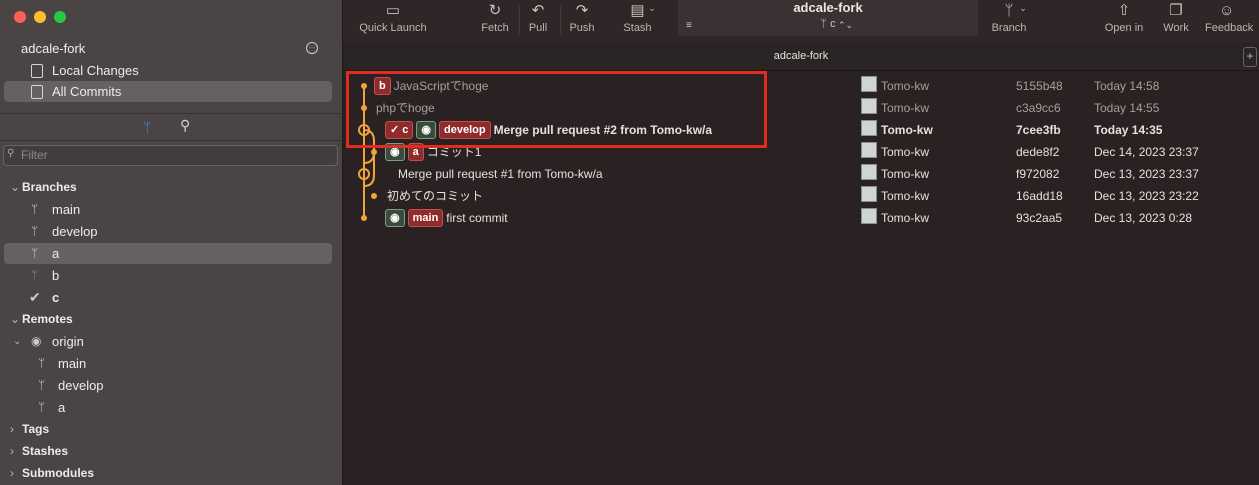 This screenshot has height=485, width=1259. What do you see at coordinates (1127, 108) in the screenshot?
I see `commit-date: Today 14:55` at bounding box center [1127, 108].